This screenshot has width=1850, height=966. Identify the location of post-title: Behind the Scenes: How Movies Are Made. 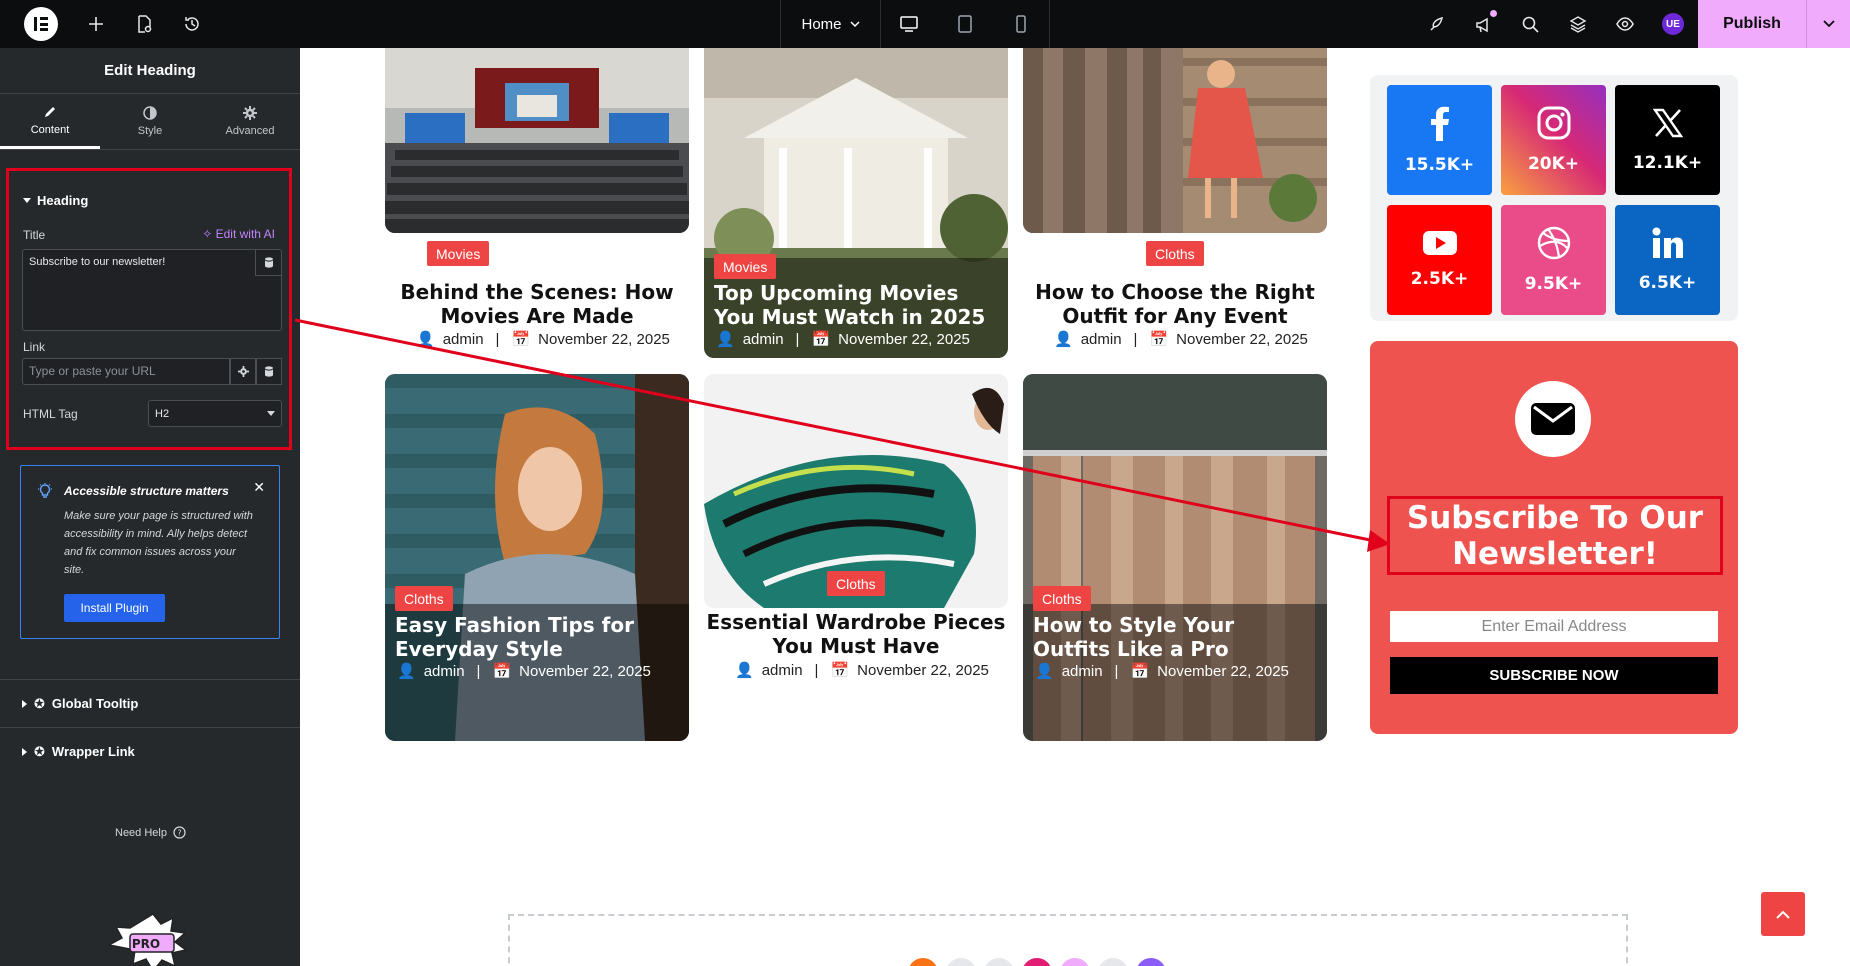
(537, 304).